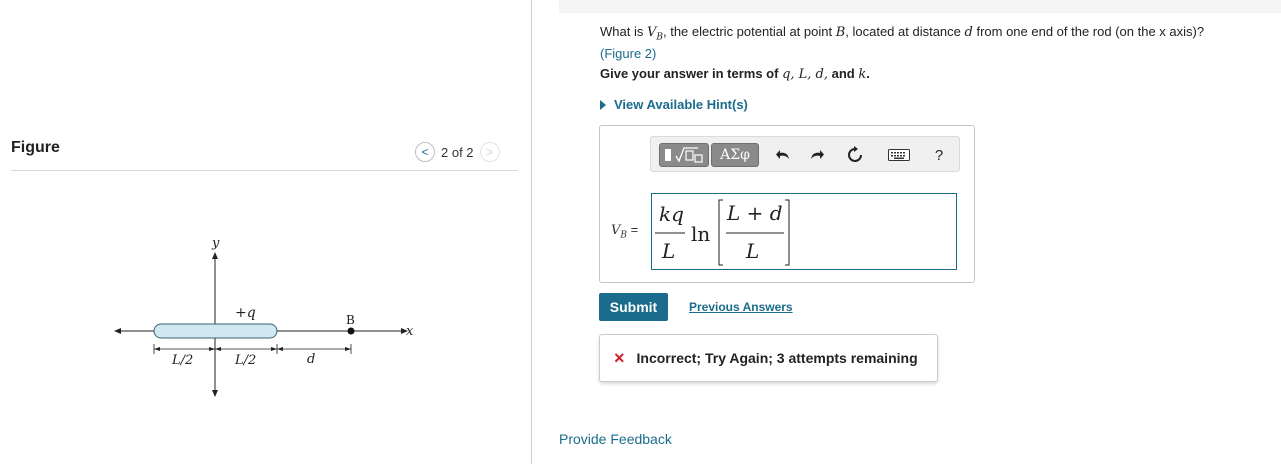  I want to click on figure-position: 2 of 2, so click(457, 152).